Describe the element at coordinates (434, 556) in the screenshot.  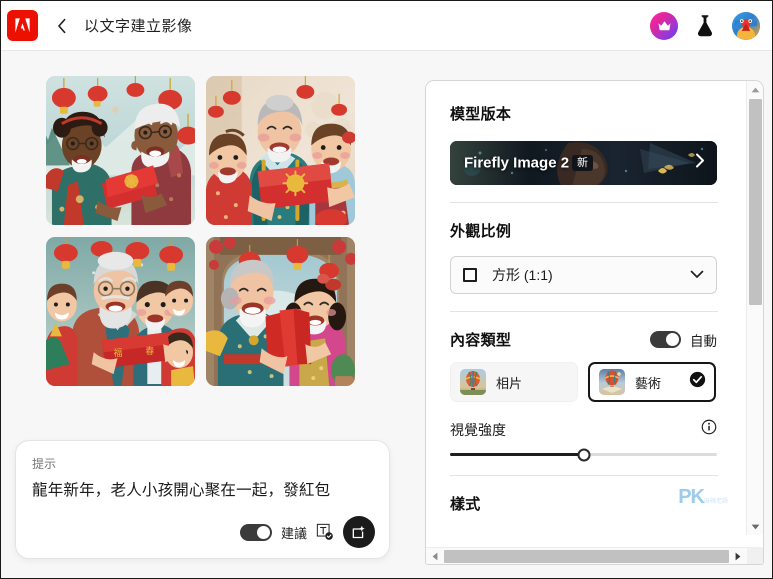
I see `scroll-left-arrow` at that location.